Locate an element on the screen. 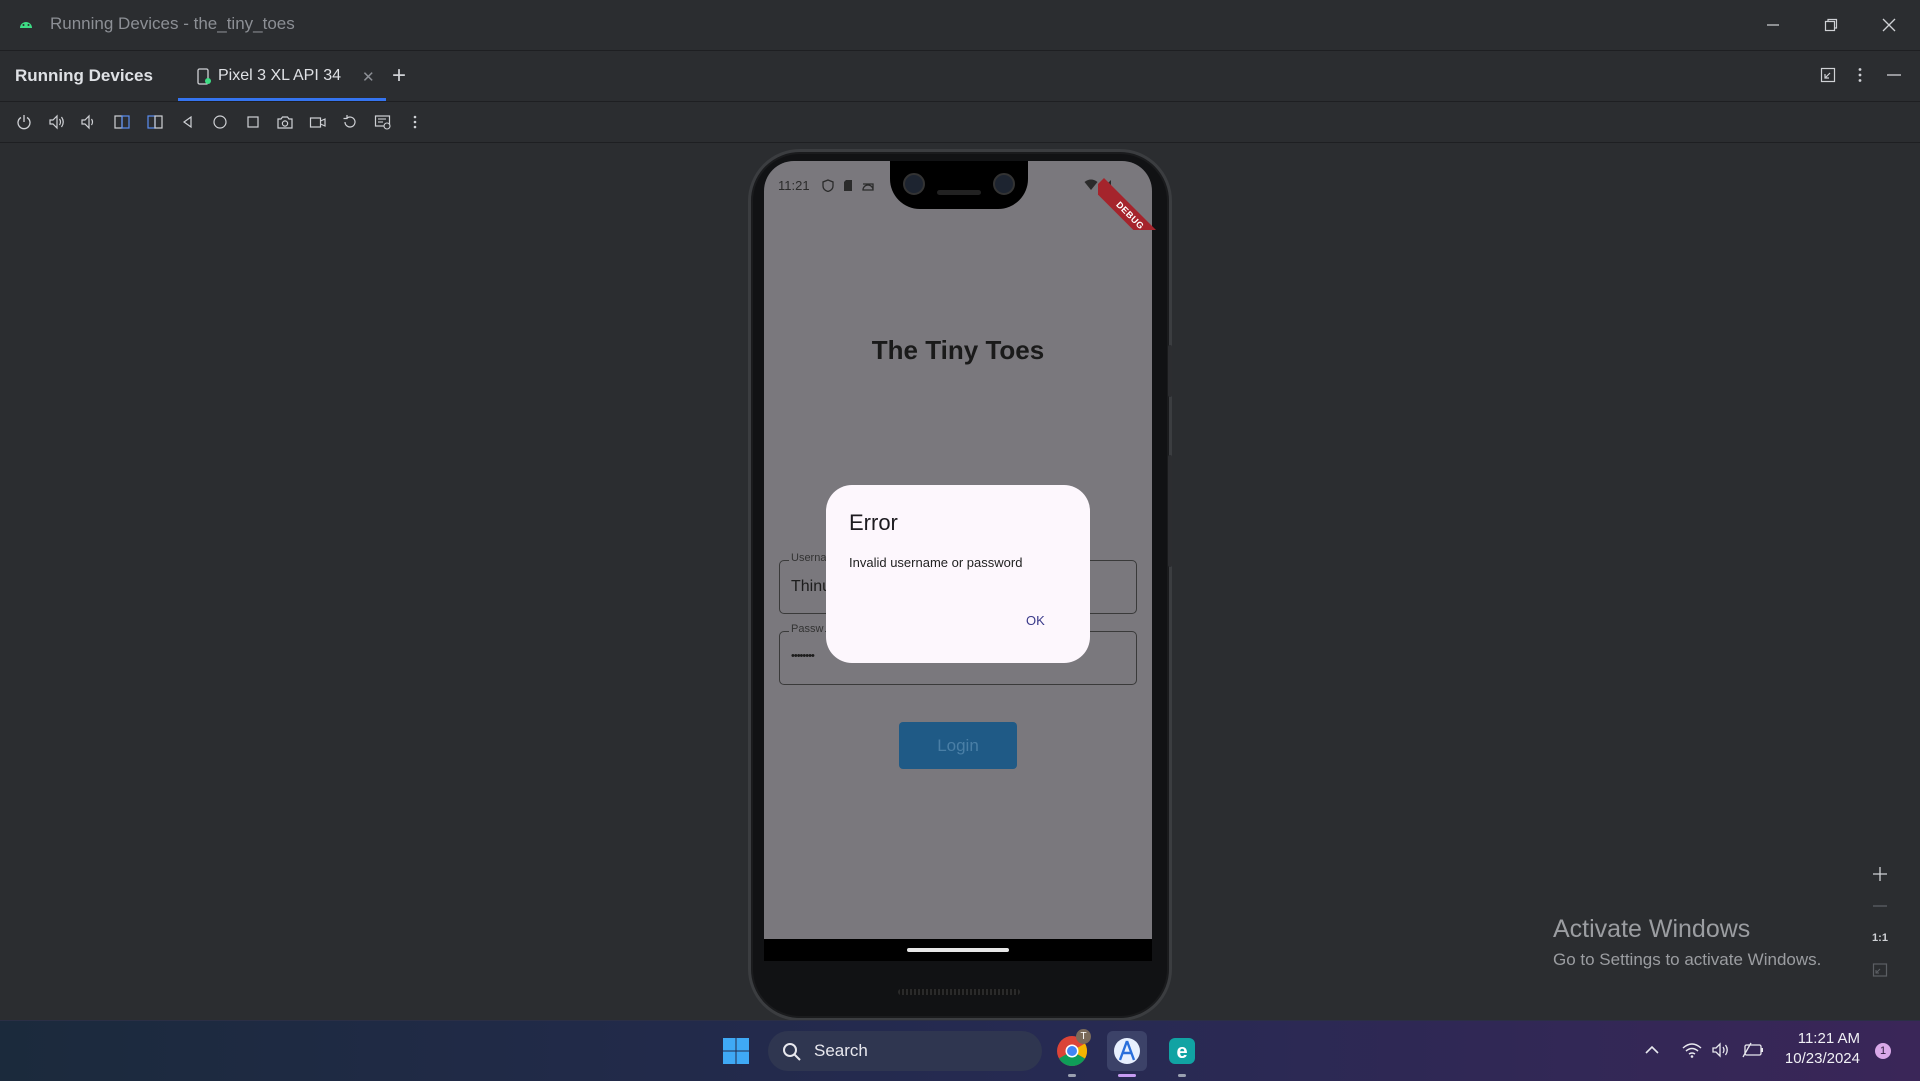 The height and width of the screenshot is (1081, 1920). tab-close-icon: ✕ is located at coordinates (368, 77).